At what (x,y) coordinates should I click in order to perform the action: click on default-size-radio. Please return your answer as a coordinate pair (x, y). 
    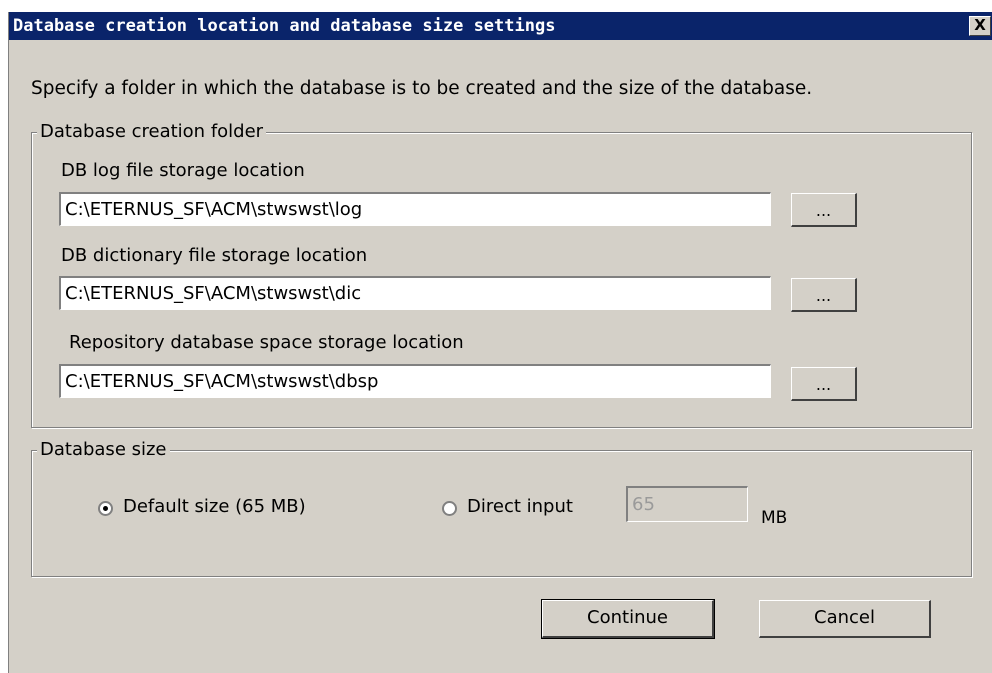
    Looking at the image, I should click on (105, 508).